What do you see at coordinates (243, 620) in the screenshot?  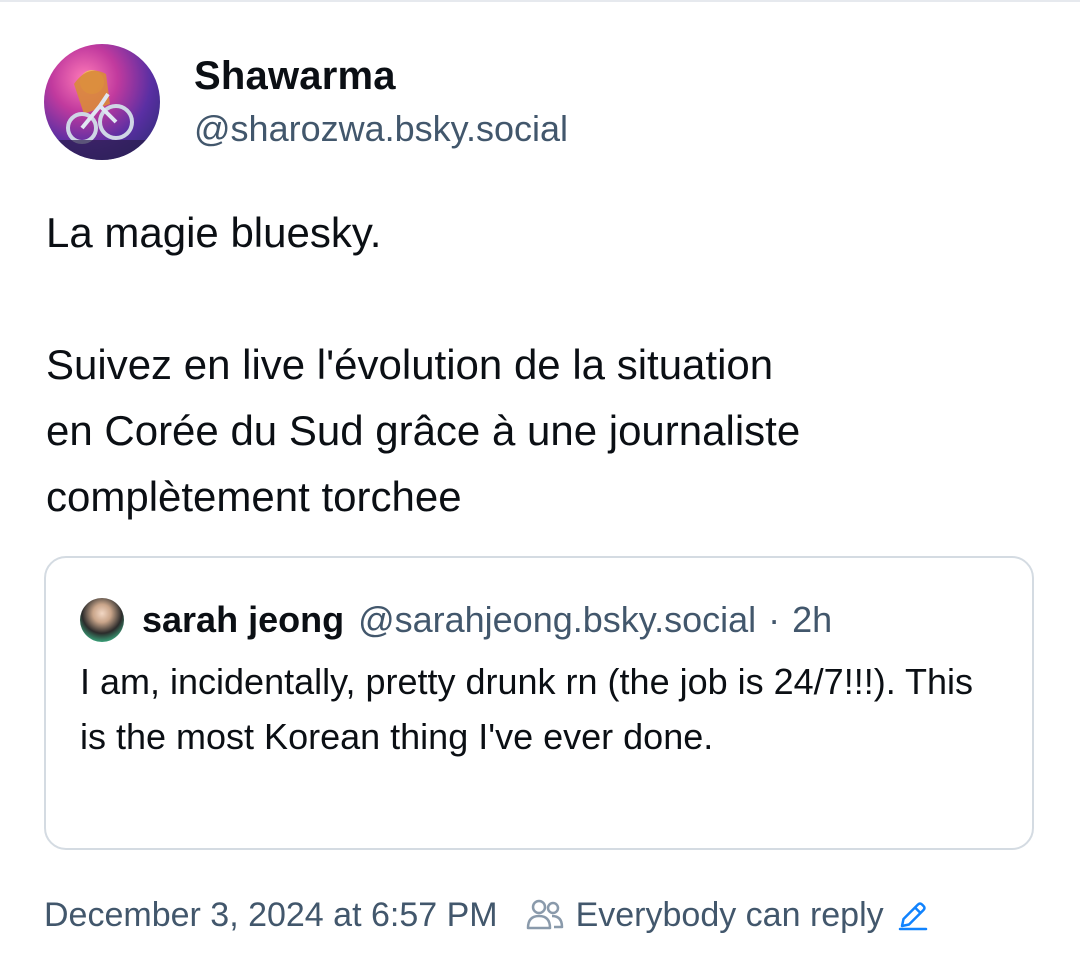 I see `quoted-author-name: sarah jeong` at bounding box center [243, 620].